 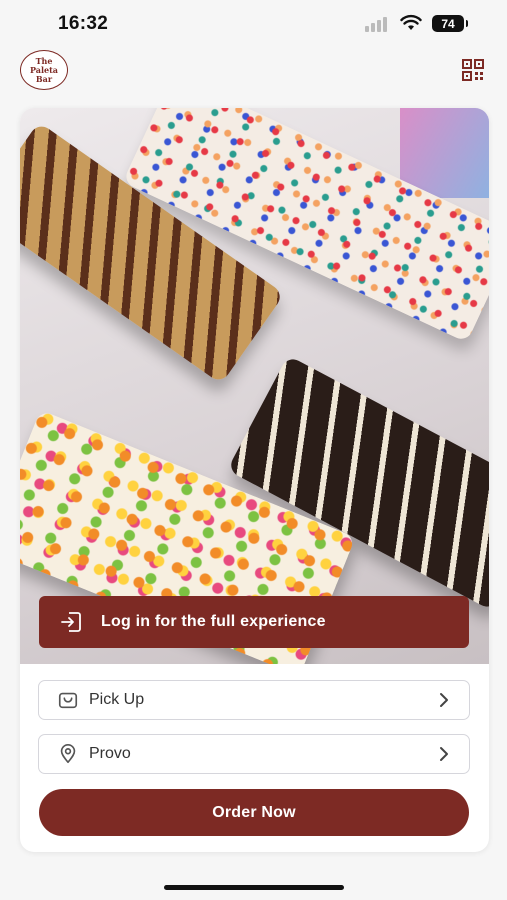 I want to click on order-now-button: Order Now, so click(x=254, y=812).